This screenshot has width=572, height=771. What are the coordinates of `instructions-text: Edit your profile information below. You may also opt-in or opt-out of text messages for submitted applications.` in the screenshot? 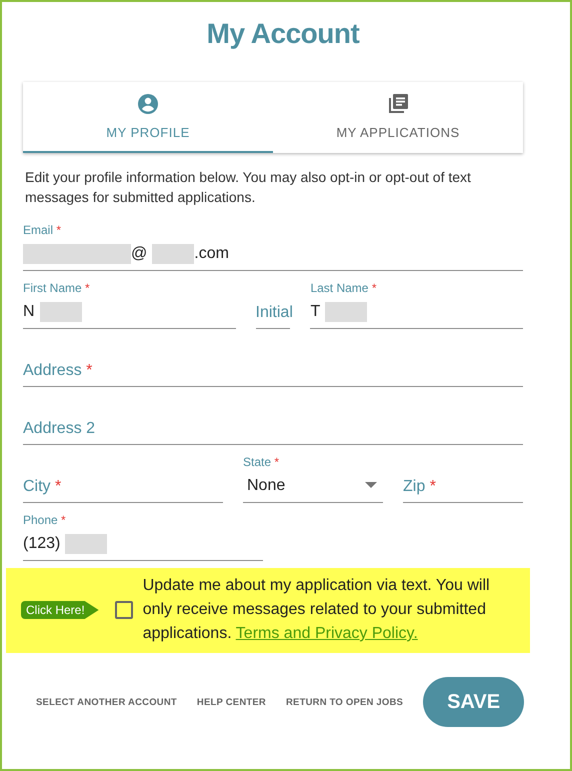 It's located at (248, 187).